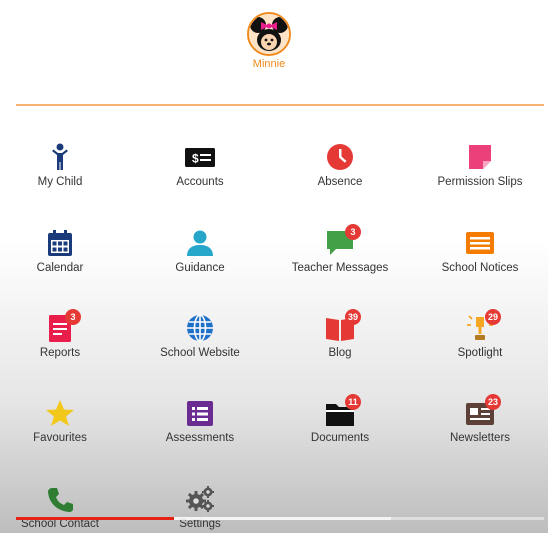  Describe the element at coordinates (340, 346) in the screenshot. I see `tile-blog: 39 Blog` at that location.